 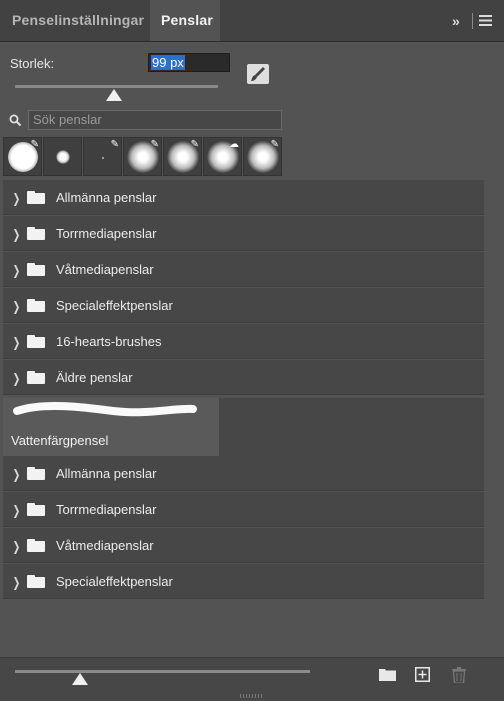 What do you see at coordinates (222, 156) in the screenshot?
I see `preset-brush-6: ☁` at bounding box center [222, 156].